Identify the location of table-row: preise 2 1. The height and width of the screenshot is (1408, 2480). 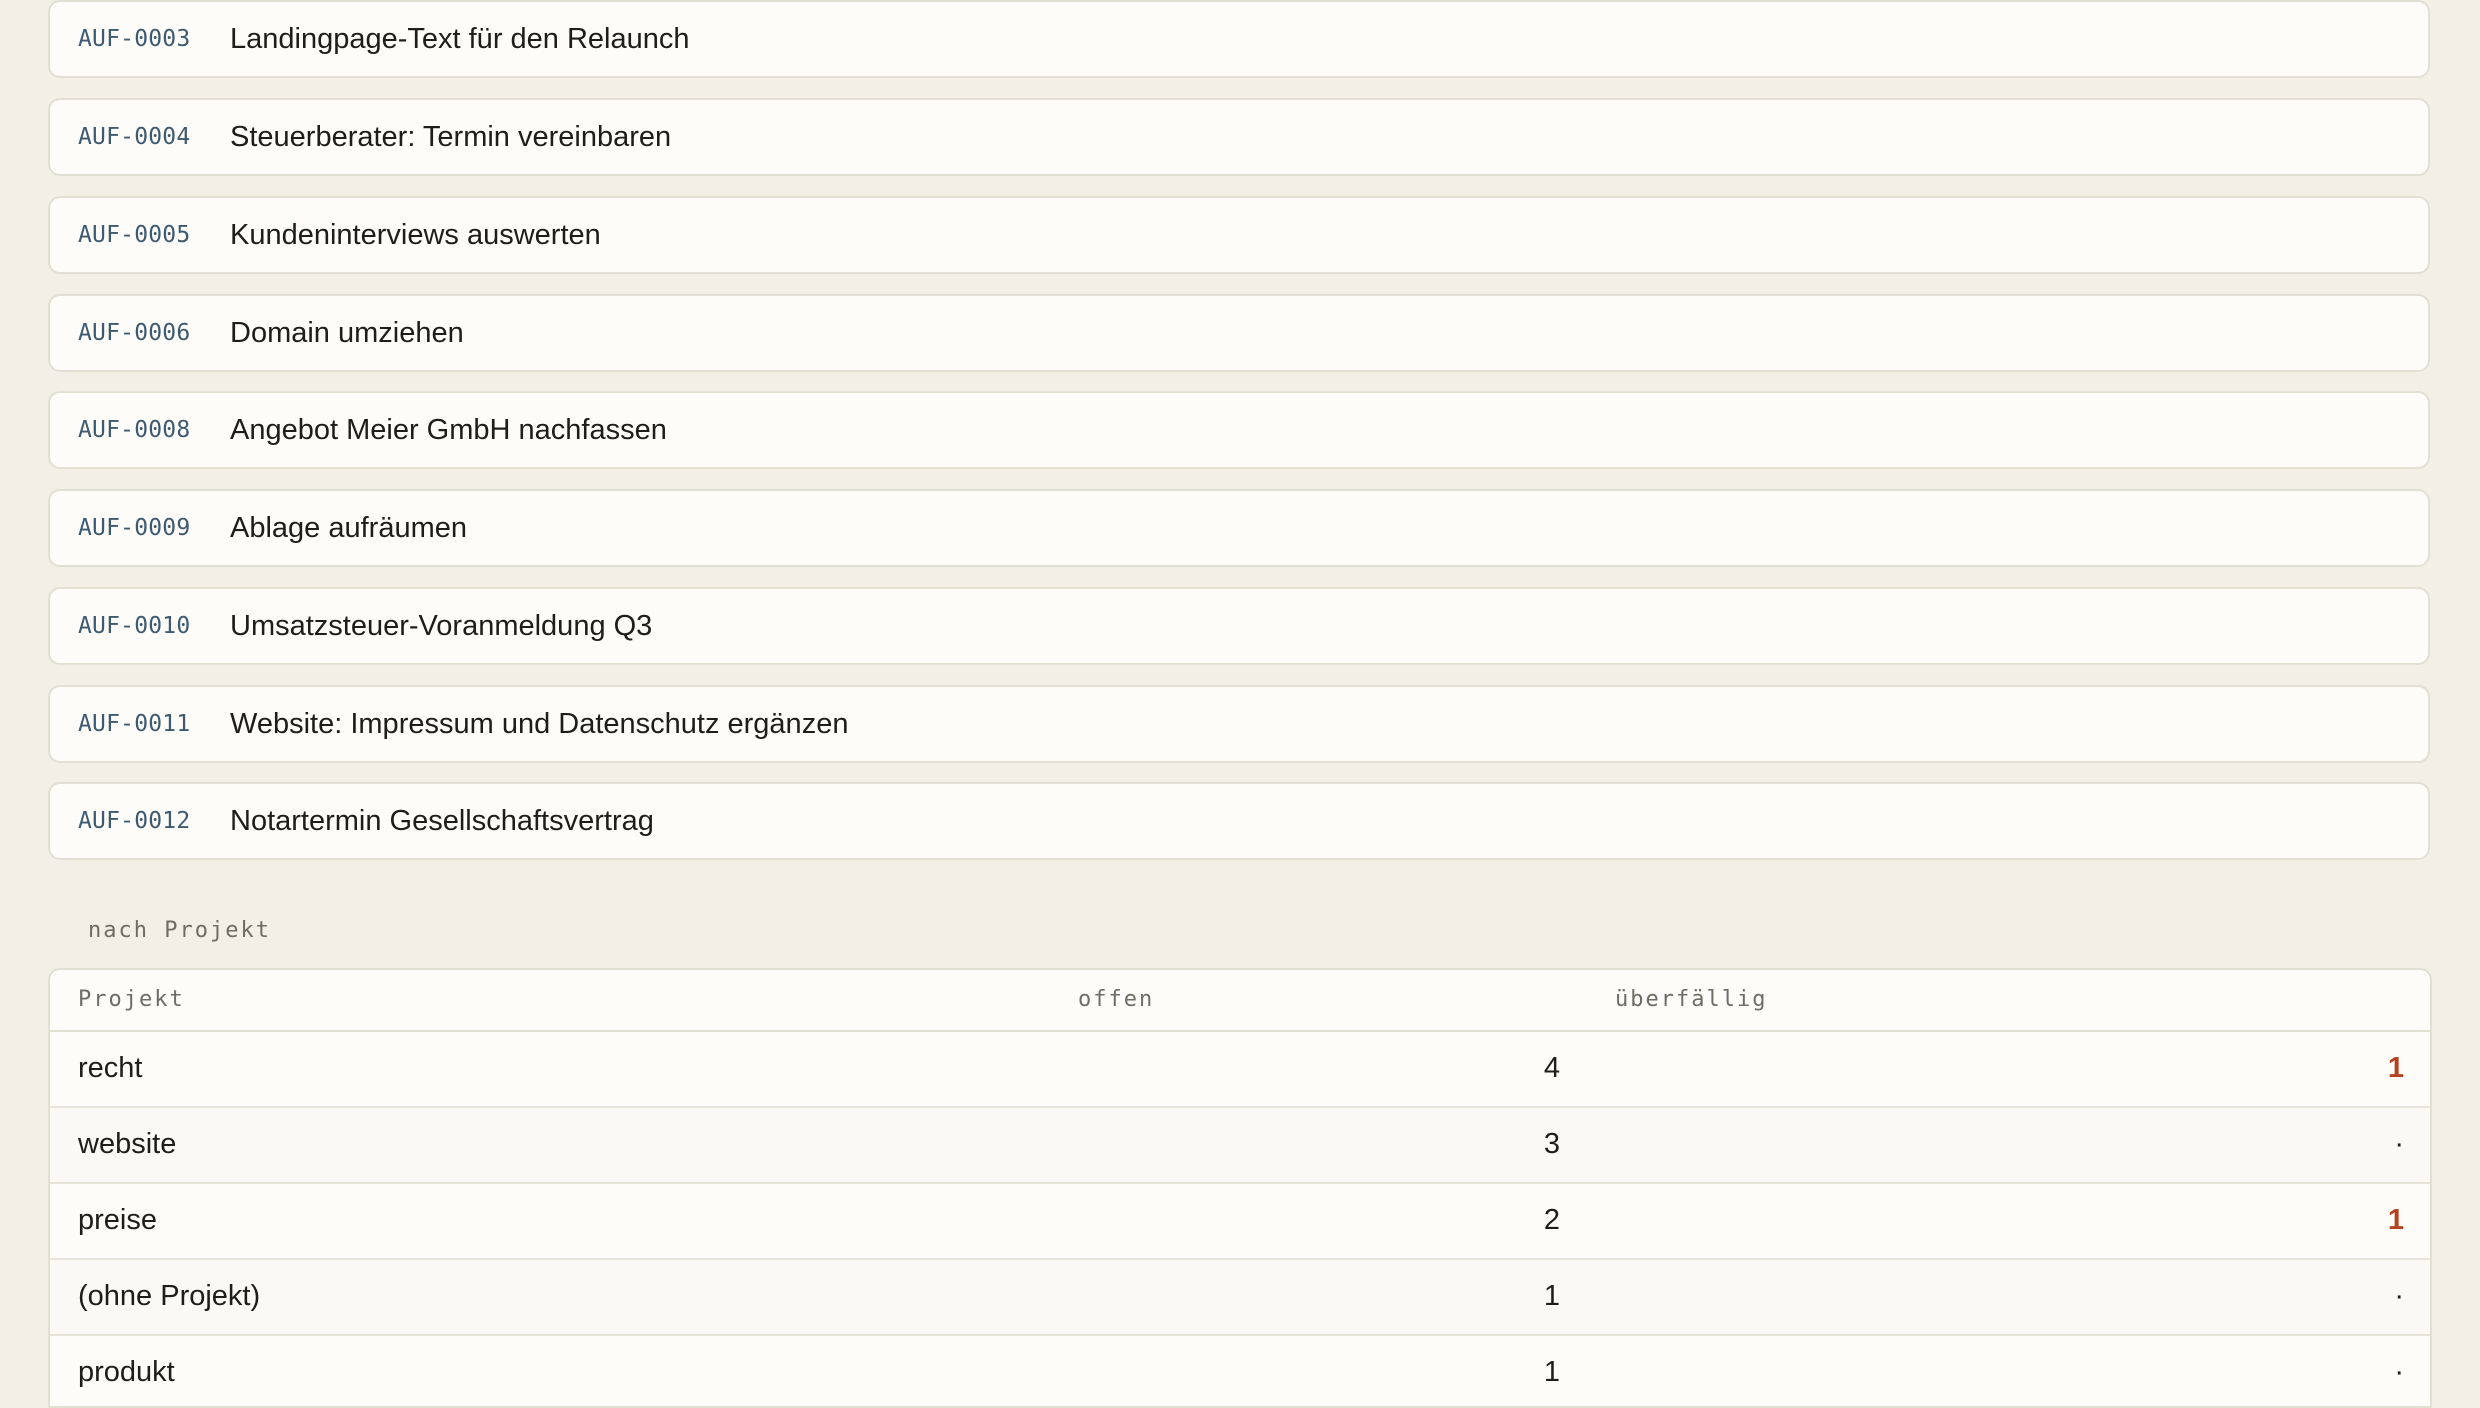
(1240, 1222).